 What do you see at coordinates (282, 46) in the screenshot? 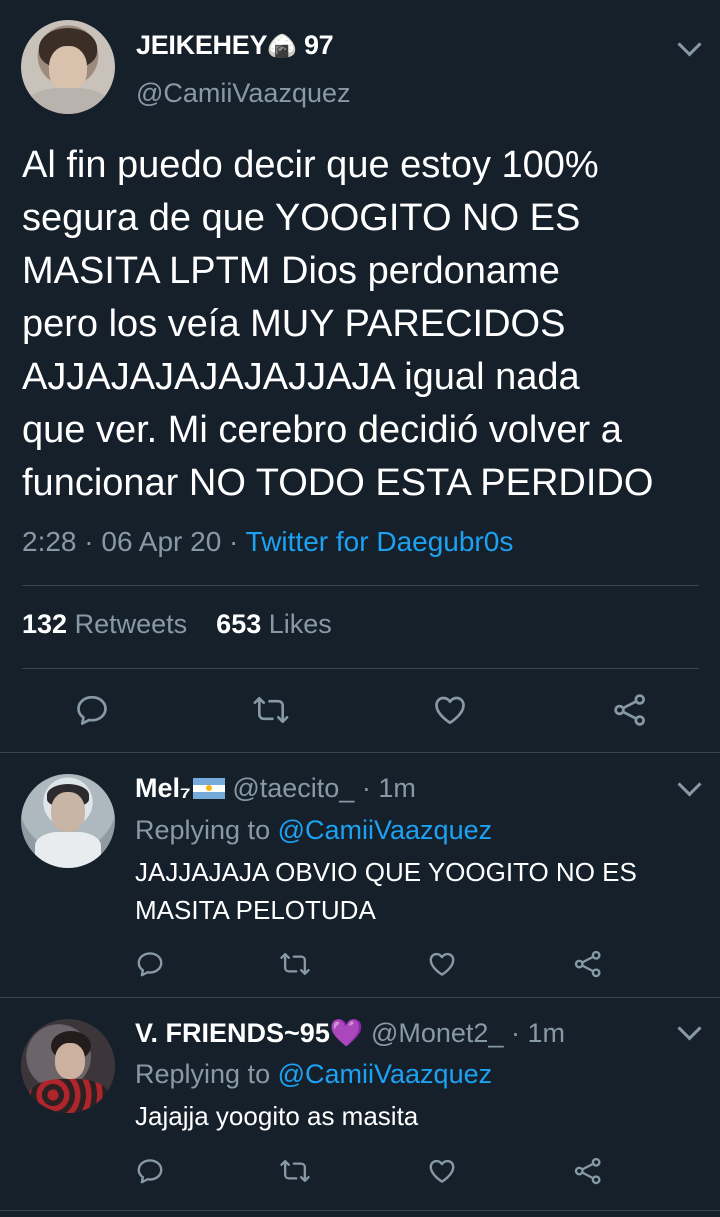
I see `rice-ball-emoji: 🍙` at bounding box center [282, 46].